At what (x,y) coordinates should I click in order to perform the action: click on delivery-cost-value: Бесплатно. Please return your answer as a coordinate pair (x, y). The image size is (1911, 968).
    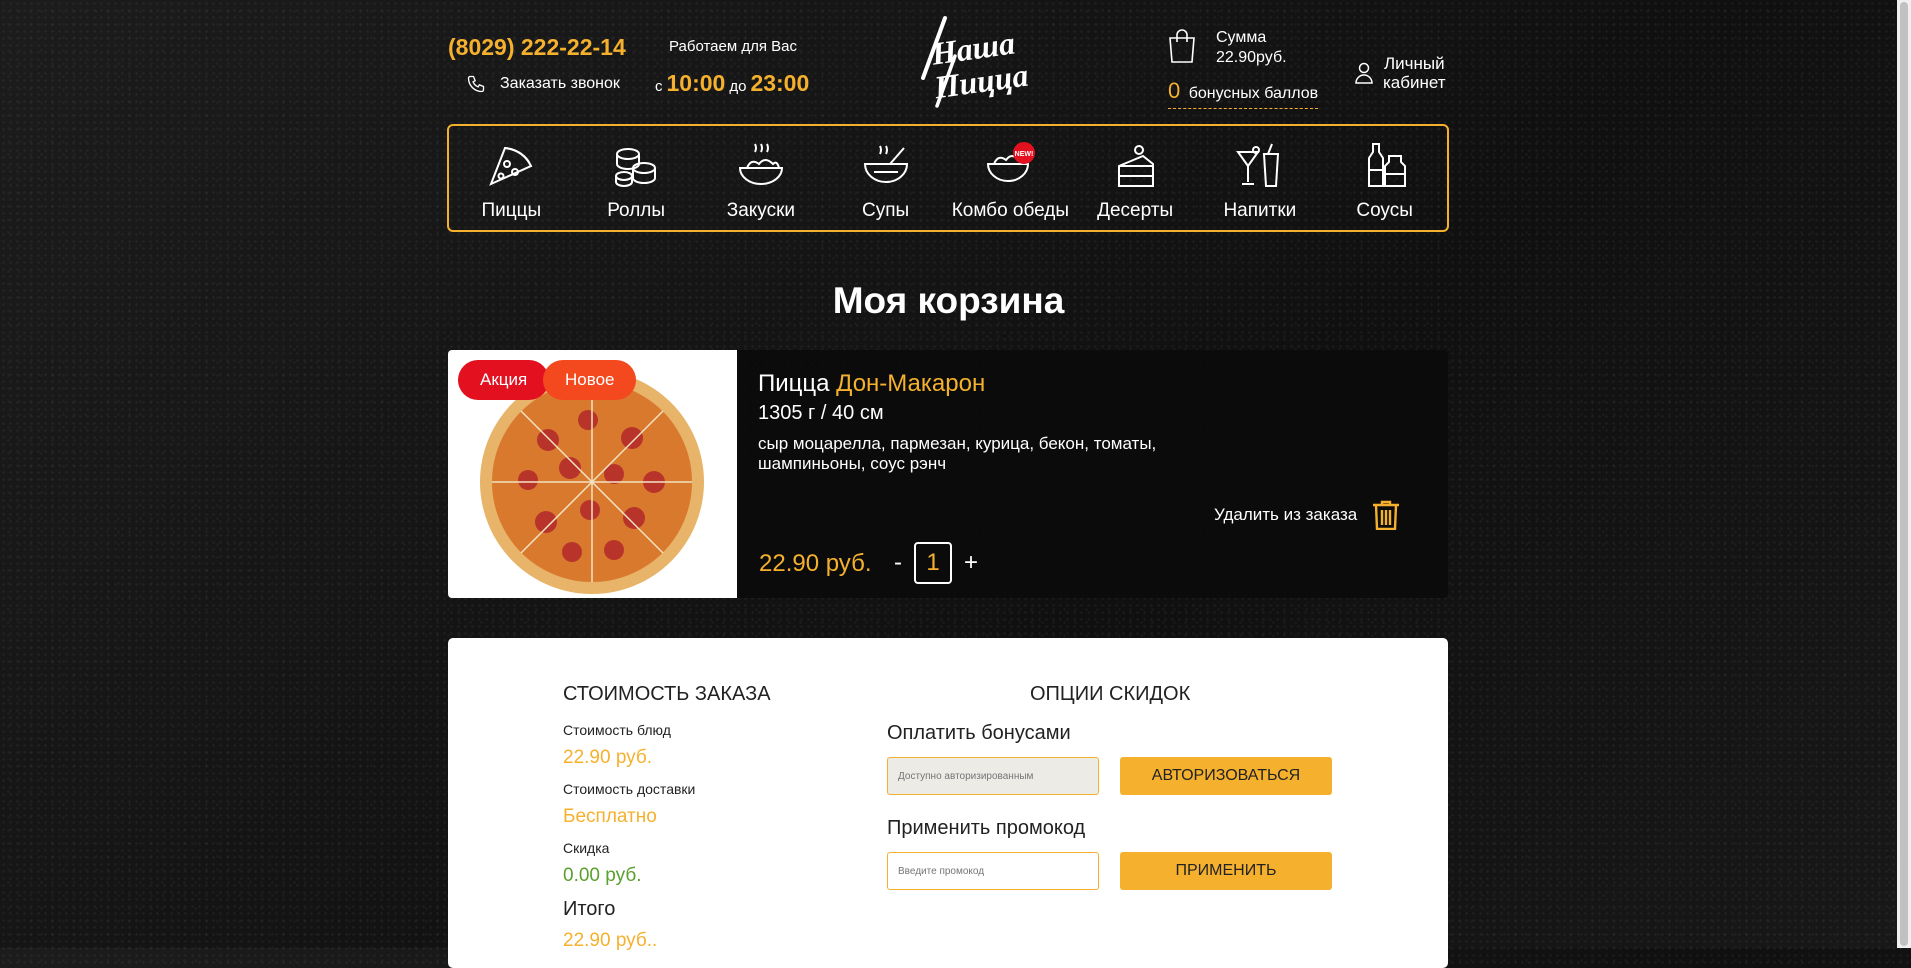
    Looking at the image, I should click on (610, 816).